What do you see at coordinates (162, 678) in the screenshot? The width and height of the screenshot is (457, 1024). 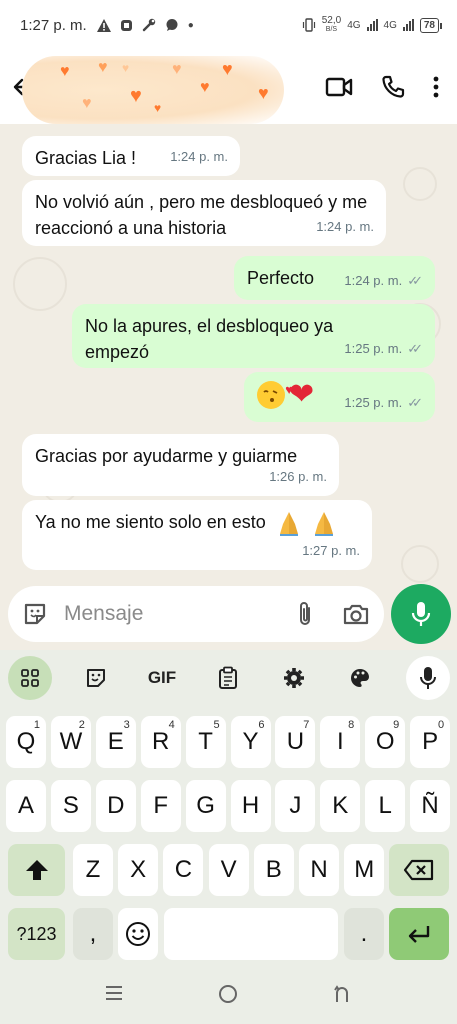 I see `gif-button: GIF` at bounding box center [162, 678].